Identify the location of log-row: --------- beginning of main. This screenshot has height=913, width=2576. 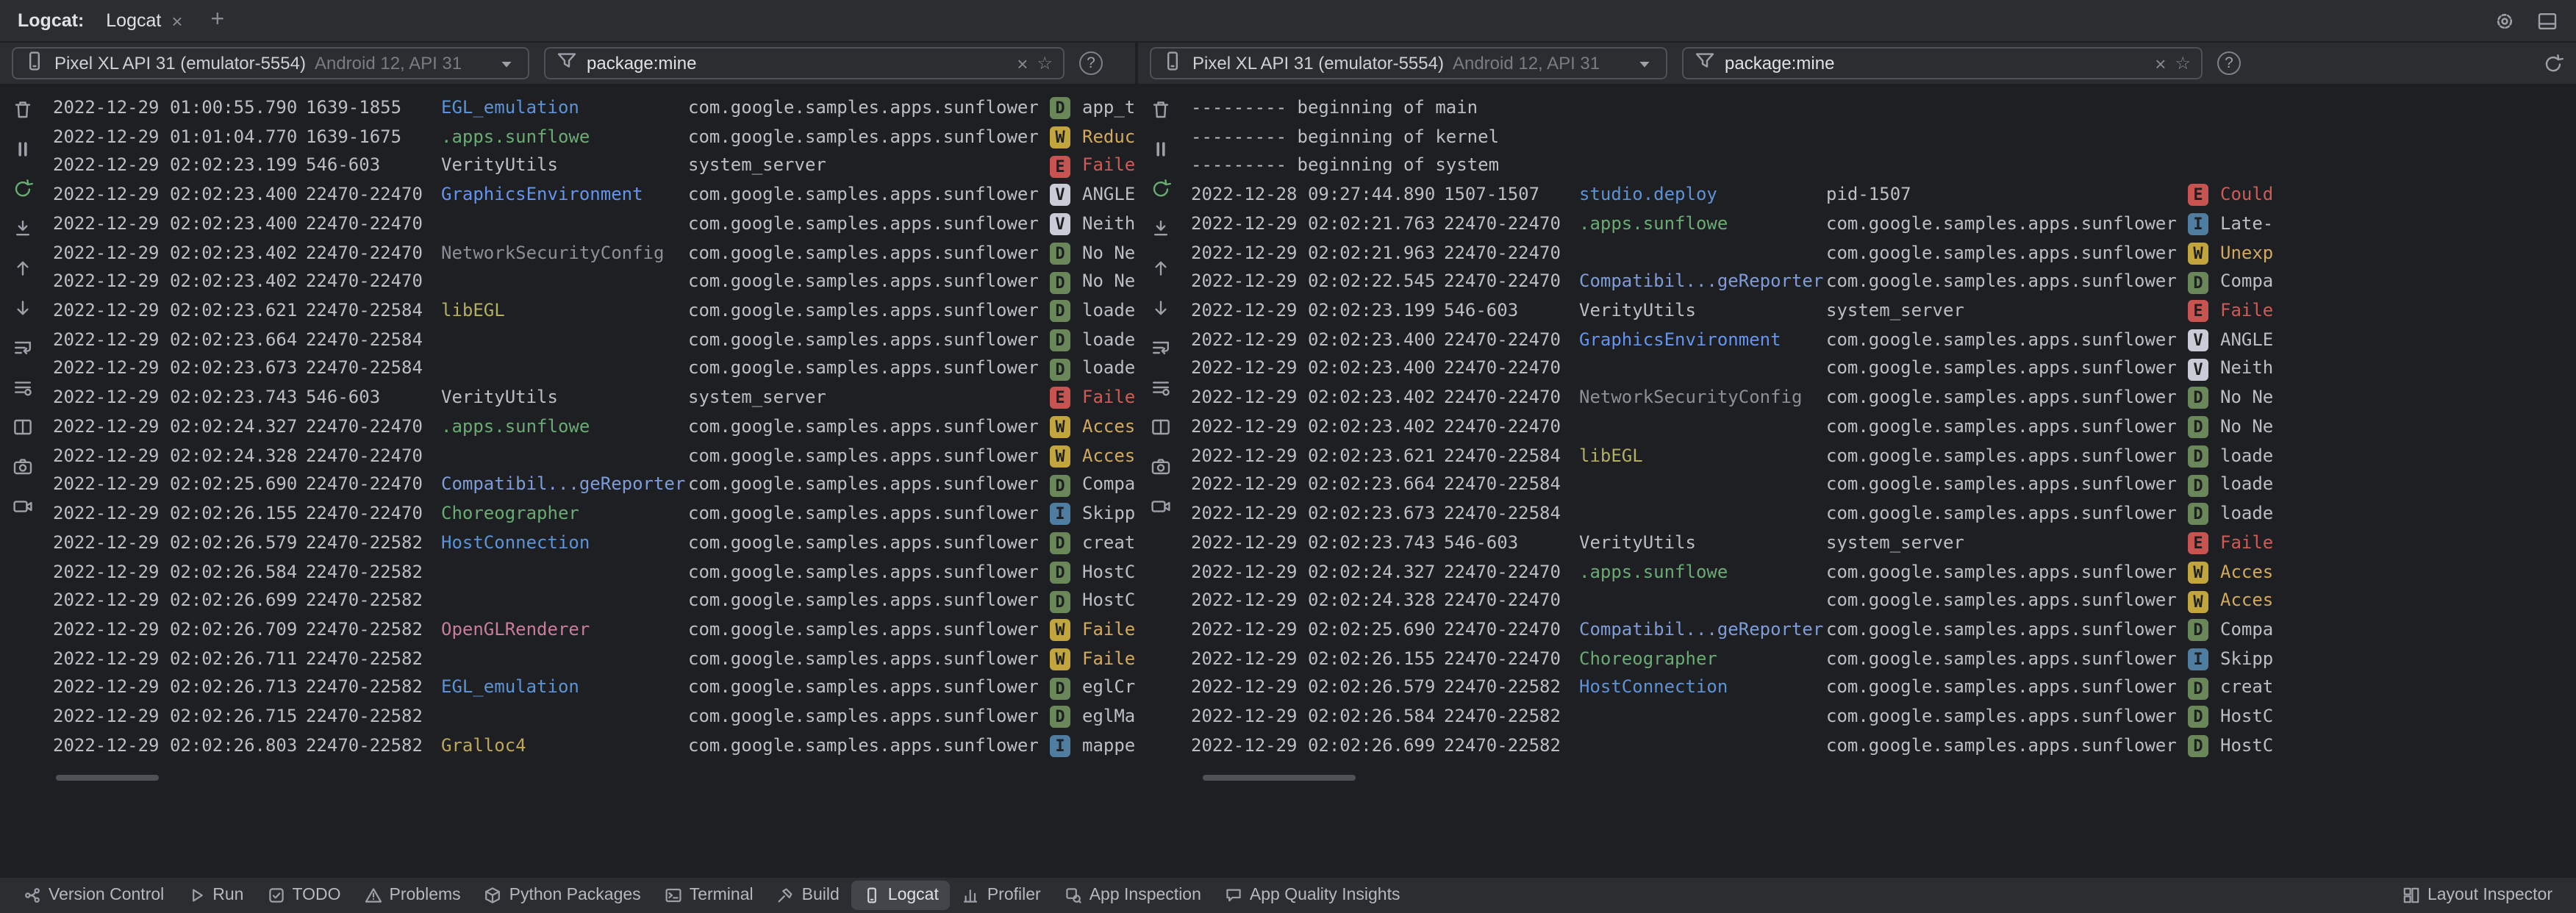
(1883, 109).